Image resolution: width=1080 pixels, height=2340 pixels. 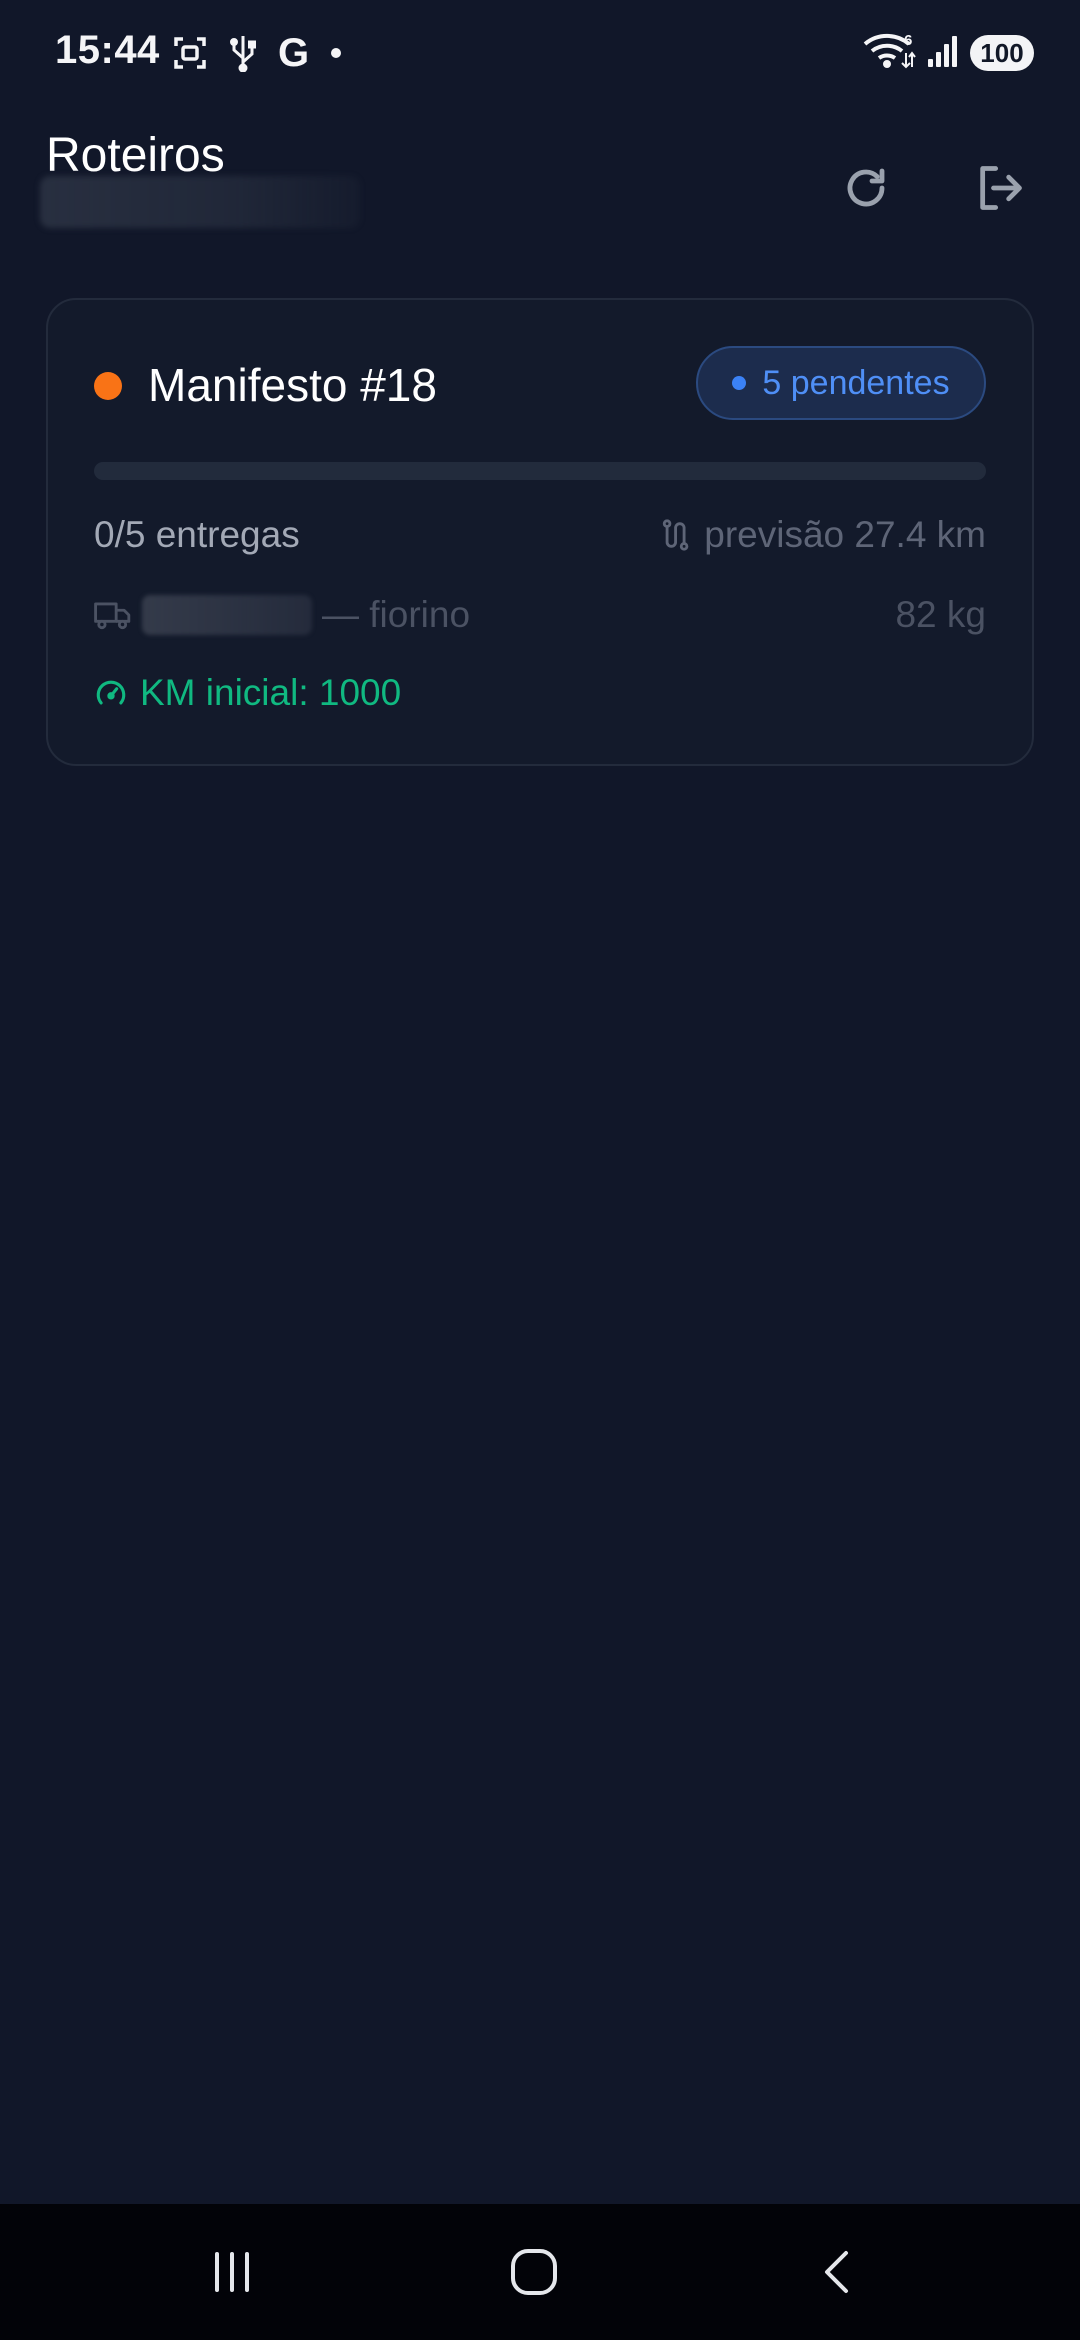 What do you see at coordinates (190, 53) in the screenshot?
I see `screenshot-icon` at bounding box center [190, 53].